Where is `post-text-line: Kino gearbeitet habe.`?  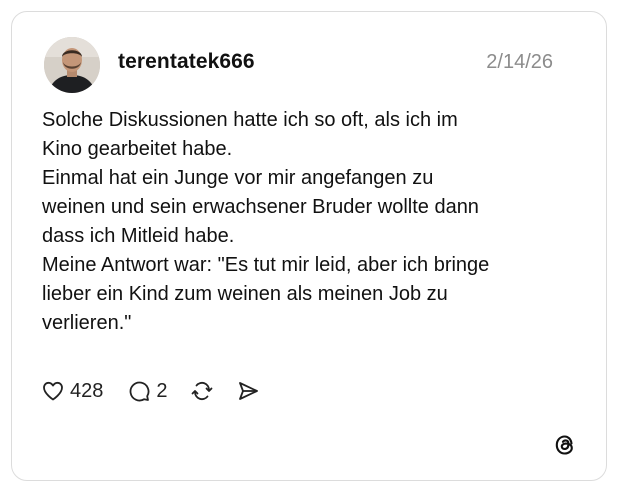 post-text-line: Kino gearbeitet habe. is located at coordinates (137, 149).